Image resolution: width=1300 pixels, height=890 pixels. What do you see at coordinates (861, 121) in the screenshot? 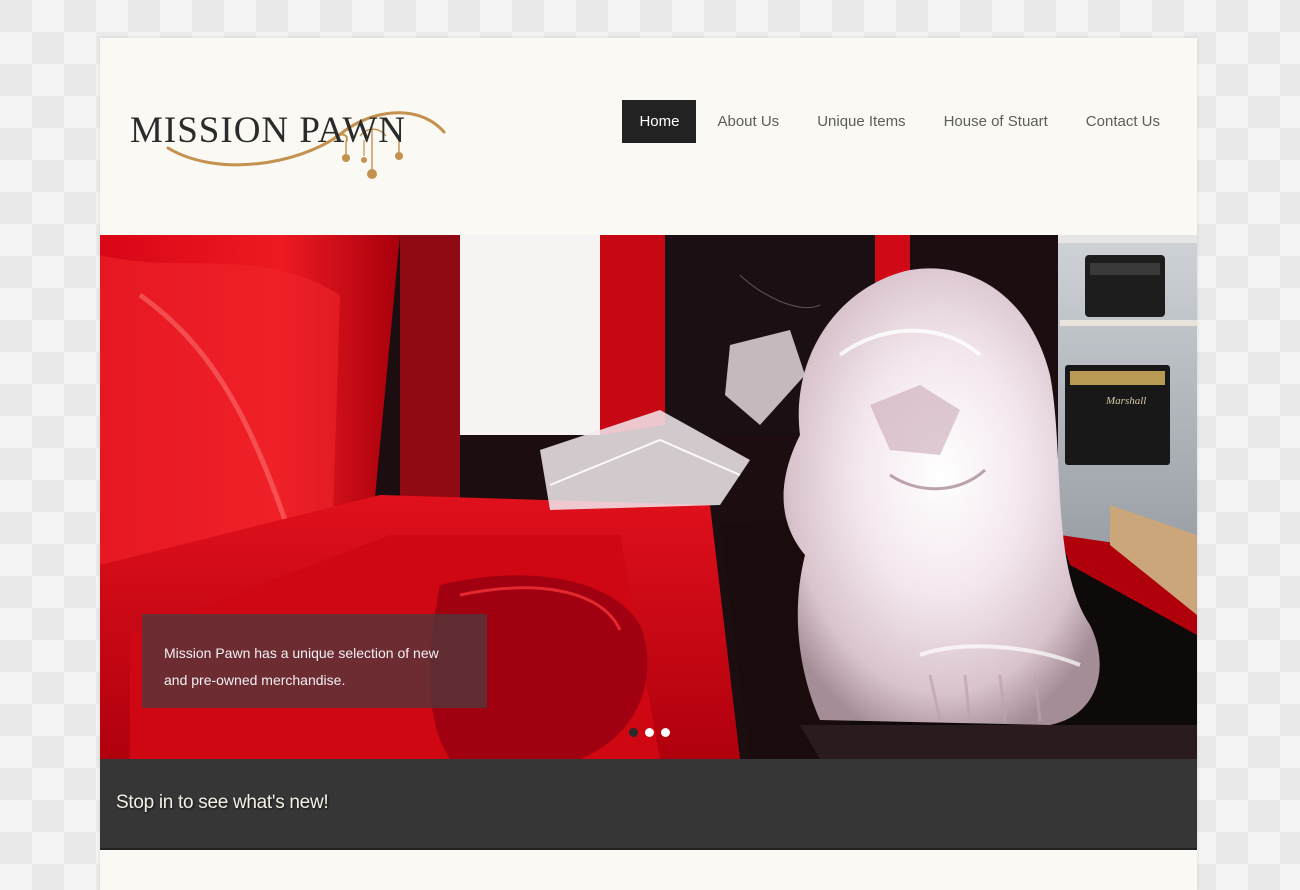
I see `nav-unique-items: Unique Items` at bounding box center [861, 121].